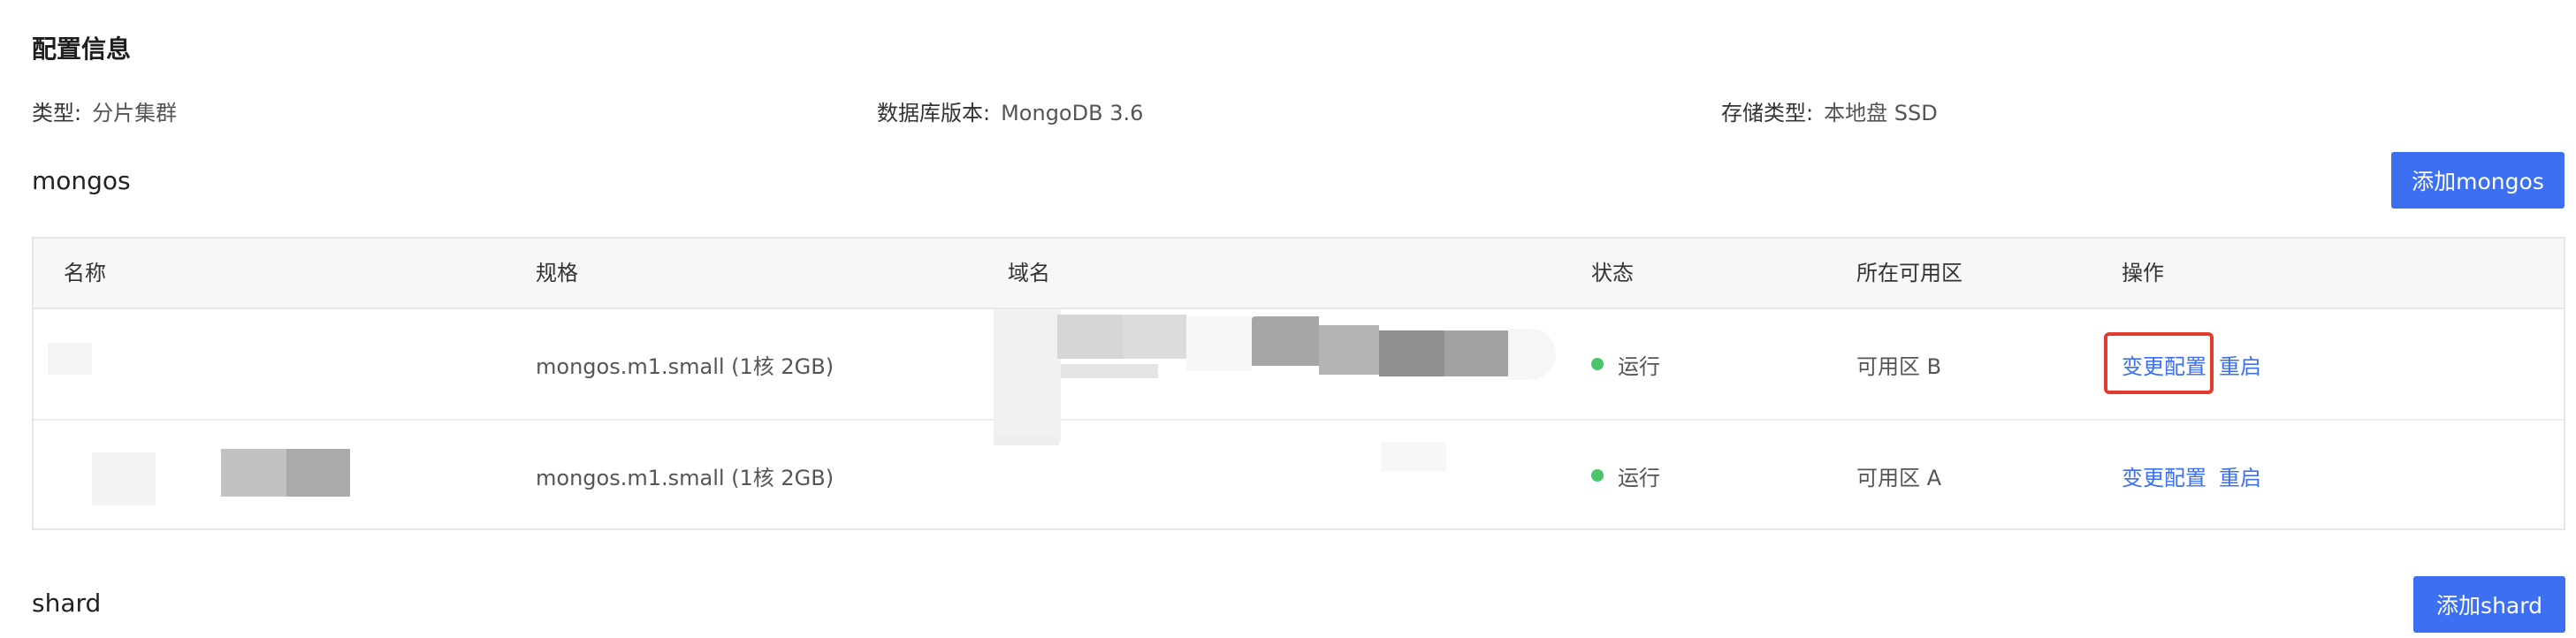  Describe the element at coordinates (67, 603) in the screenshot. I see `shard-section-title: shard` at that location.